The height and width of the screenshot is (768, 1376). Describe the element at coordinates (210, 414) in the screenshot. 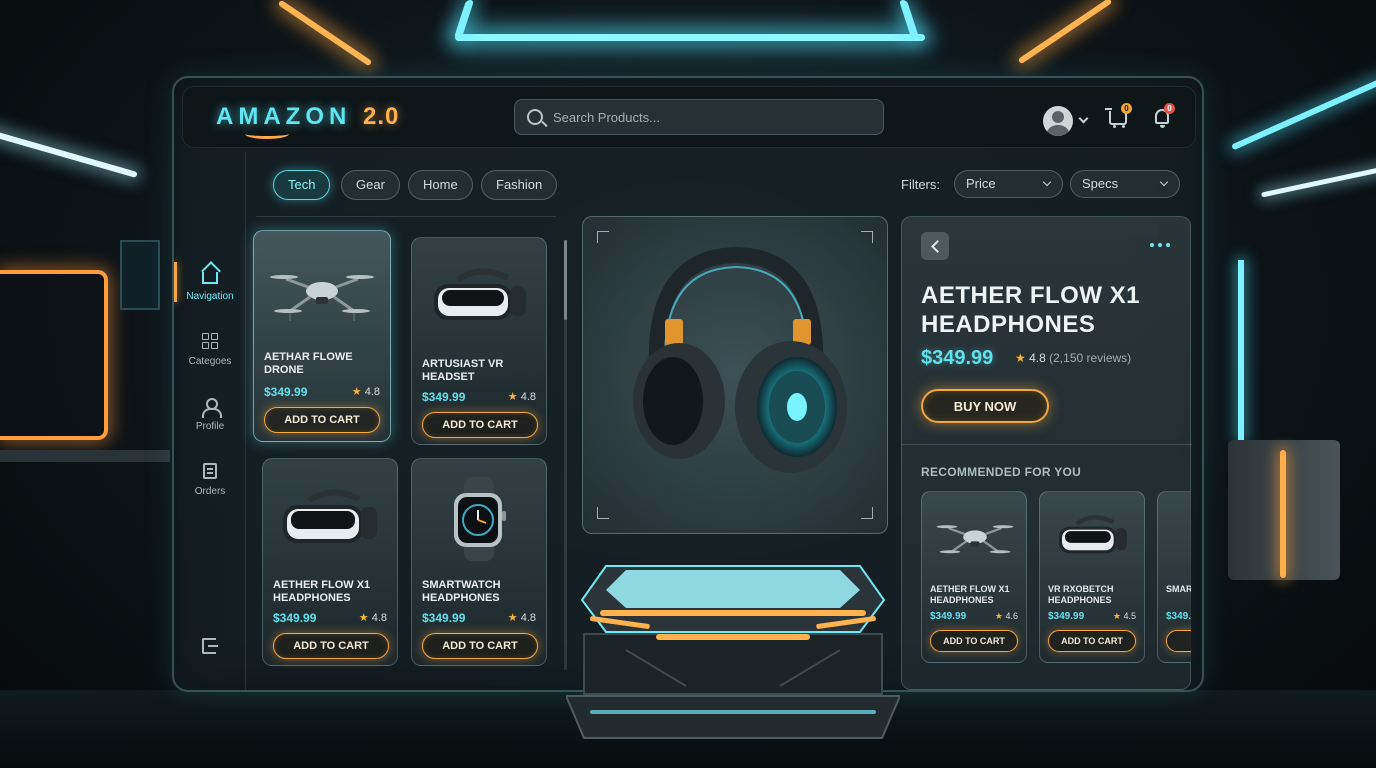

I see `sidebar-item-profile: Profile` at that location.